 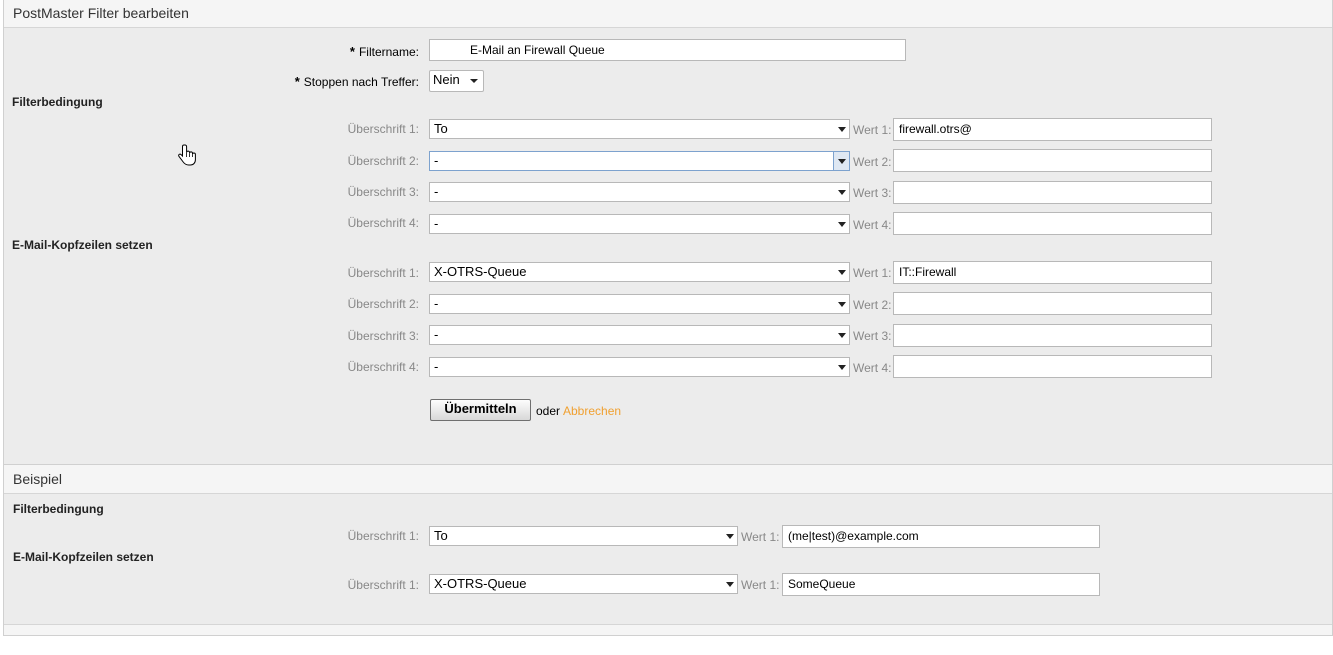 I want to click on set-value-label-2: Wert 2:, so click(x=872, y=305).